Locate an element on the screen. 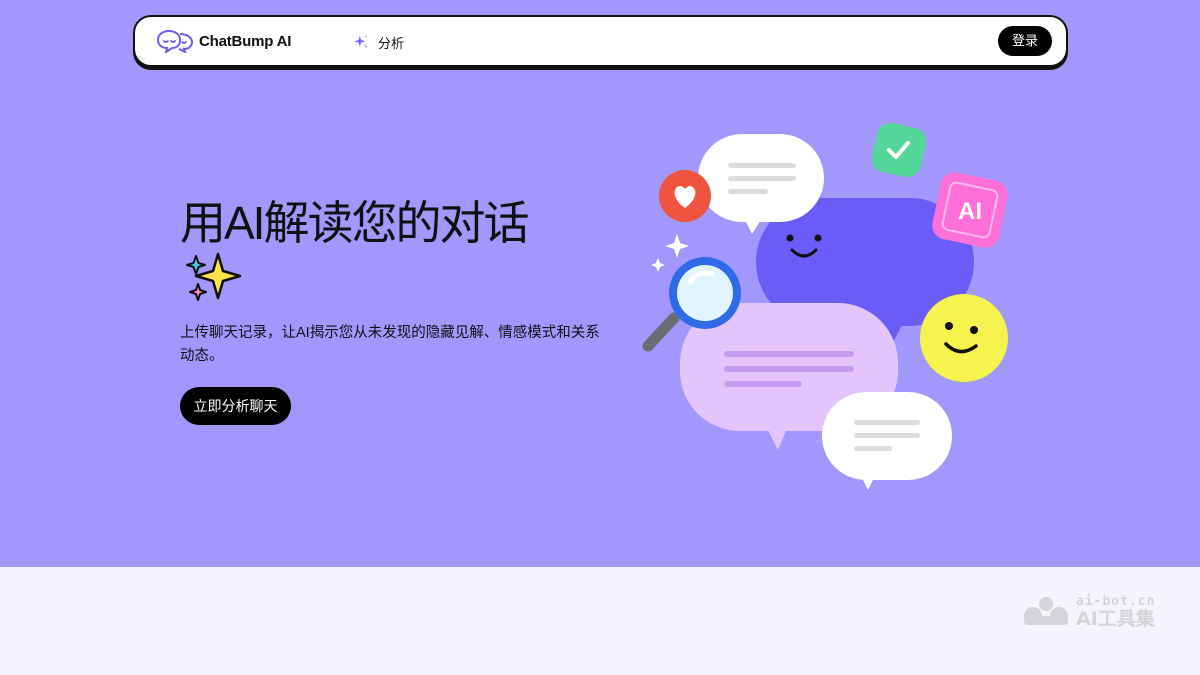 Image resolution: width=1200 pixels, height=675 pixels. login-button: 登录 is located at coordinates (1024, 41).